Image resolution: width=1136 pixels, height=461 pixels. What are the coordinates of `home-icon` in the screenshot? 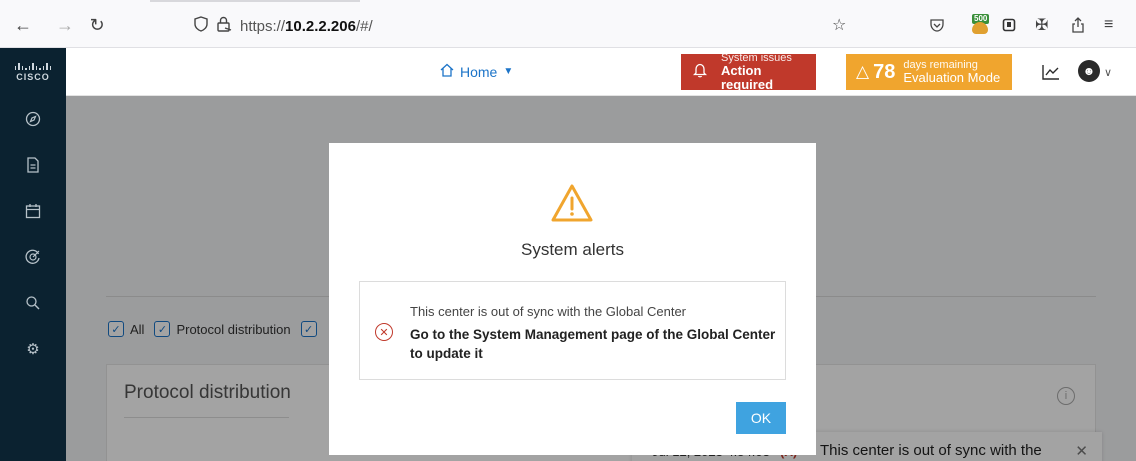 It's located at (447, 71).